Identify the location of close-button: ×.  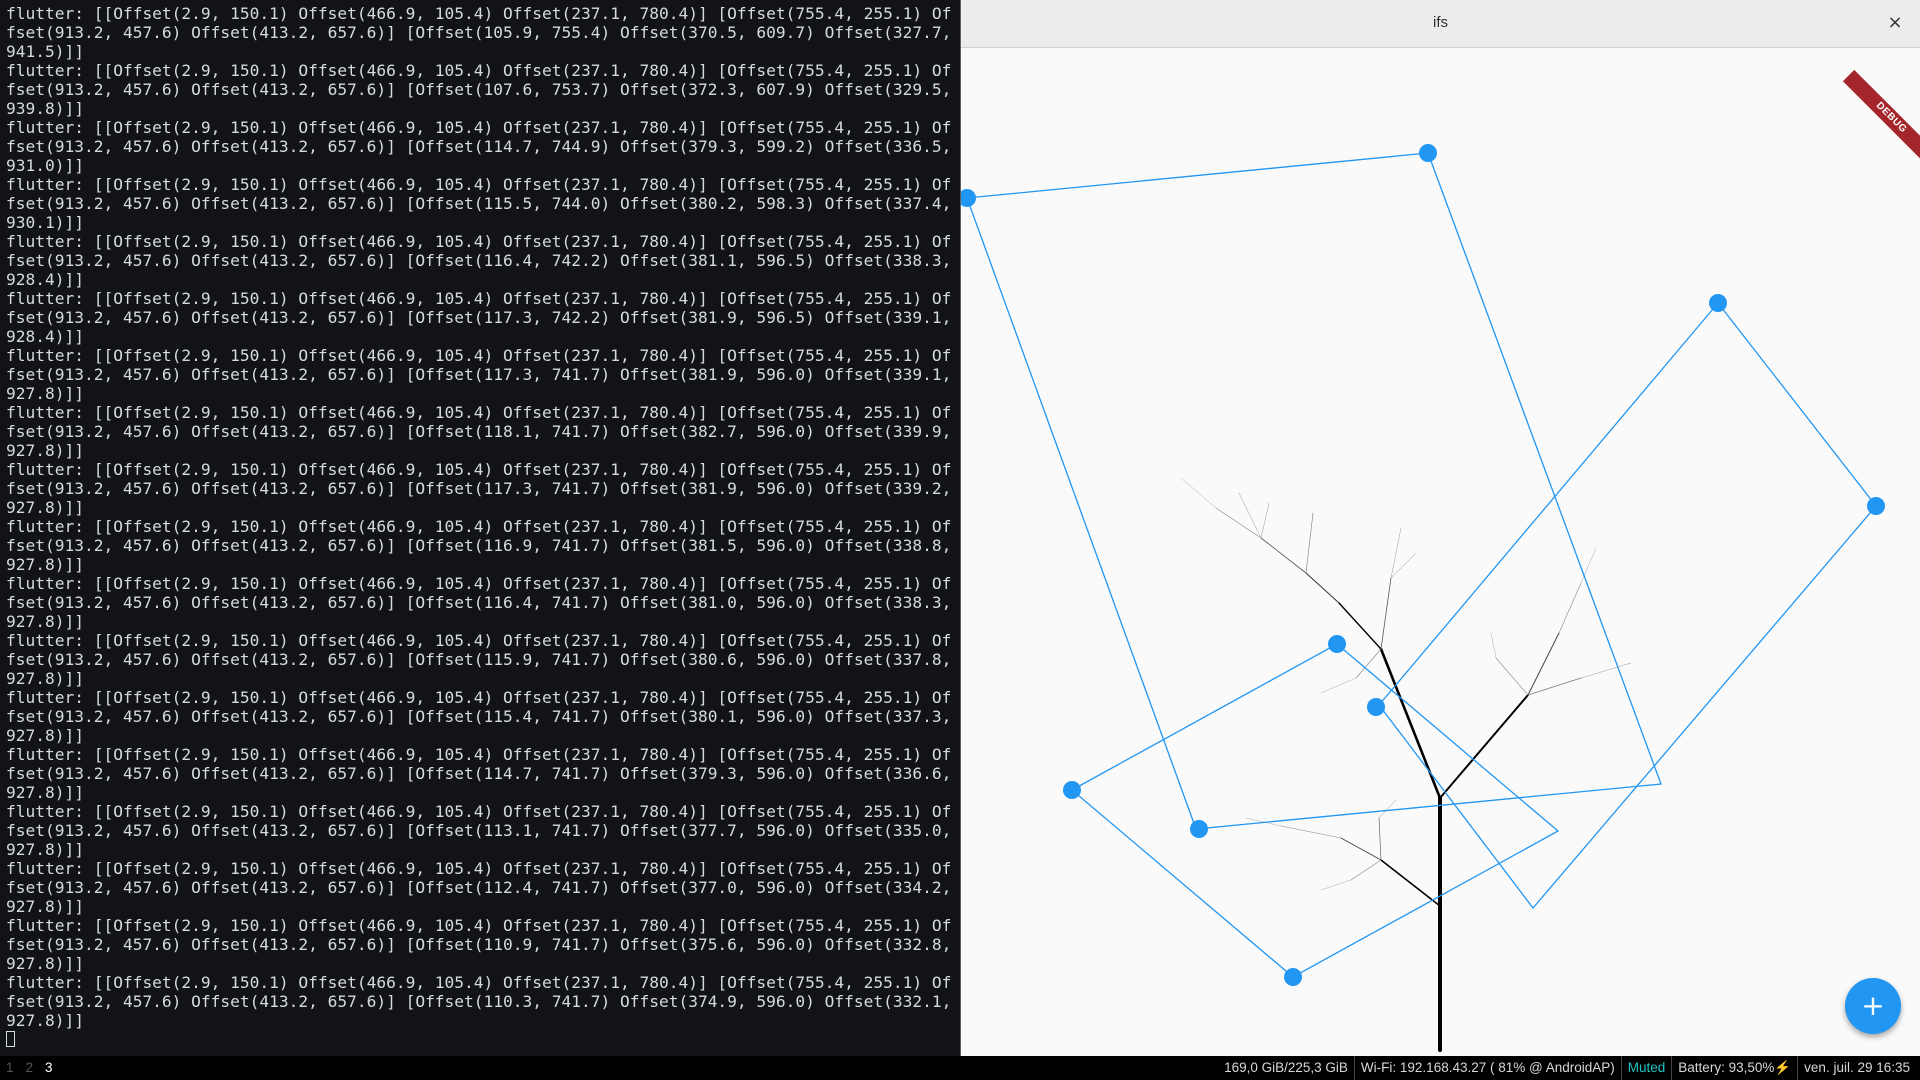
(1895, 23).